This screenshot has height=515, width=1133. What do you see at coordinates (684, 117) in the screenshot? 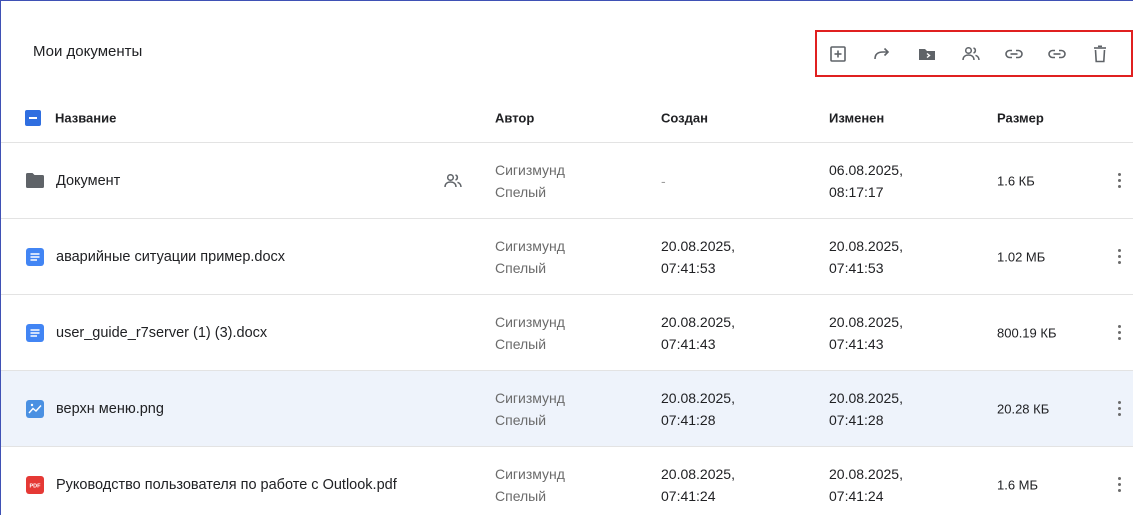
I see `column-header-created: Создан` at bounding box center [684, 117].